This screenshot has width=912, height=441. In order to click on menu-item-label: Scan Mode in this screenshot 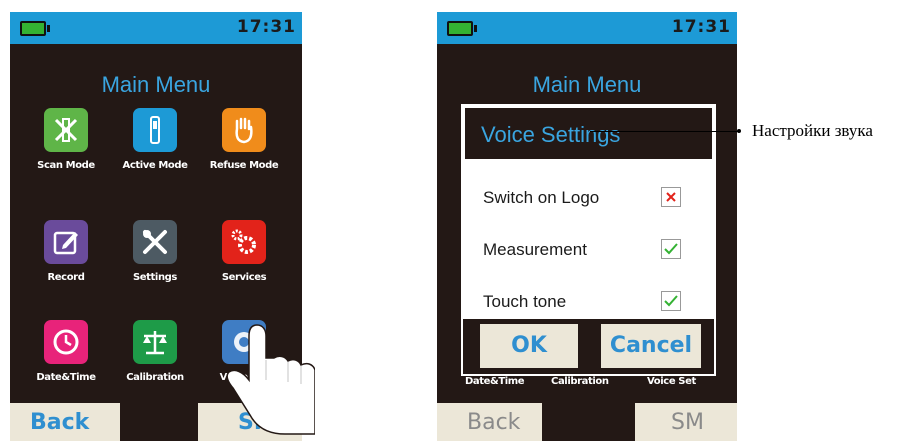, I will do `click(66, 165)`.